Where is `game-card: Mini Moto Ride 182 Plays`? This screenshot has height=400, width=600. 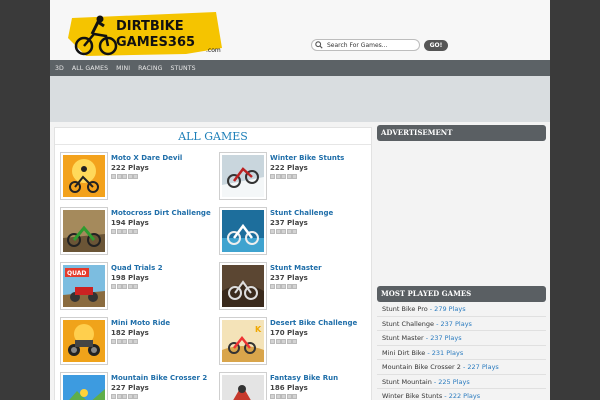
game-card: Mini Moto Ride 182 Plays is located at coordinates (134, 339).